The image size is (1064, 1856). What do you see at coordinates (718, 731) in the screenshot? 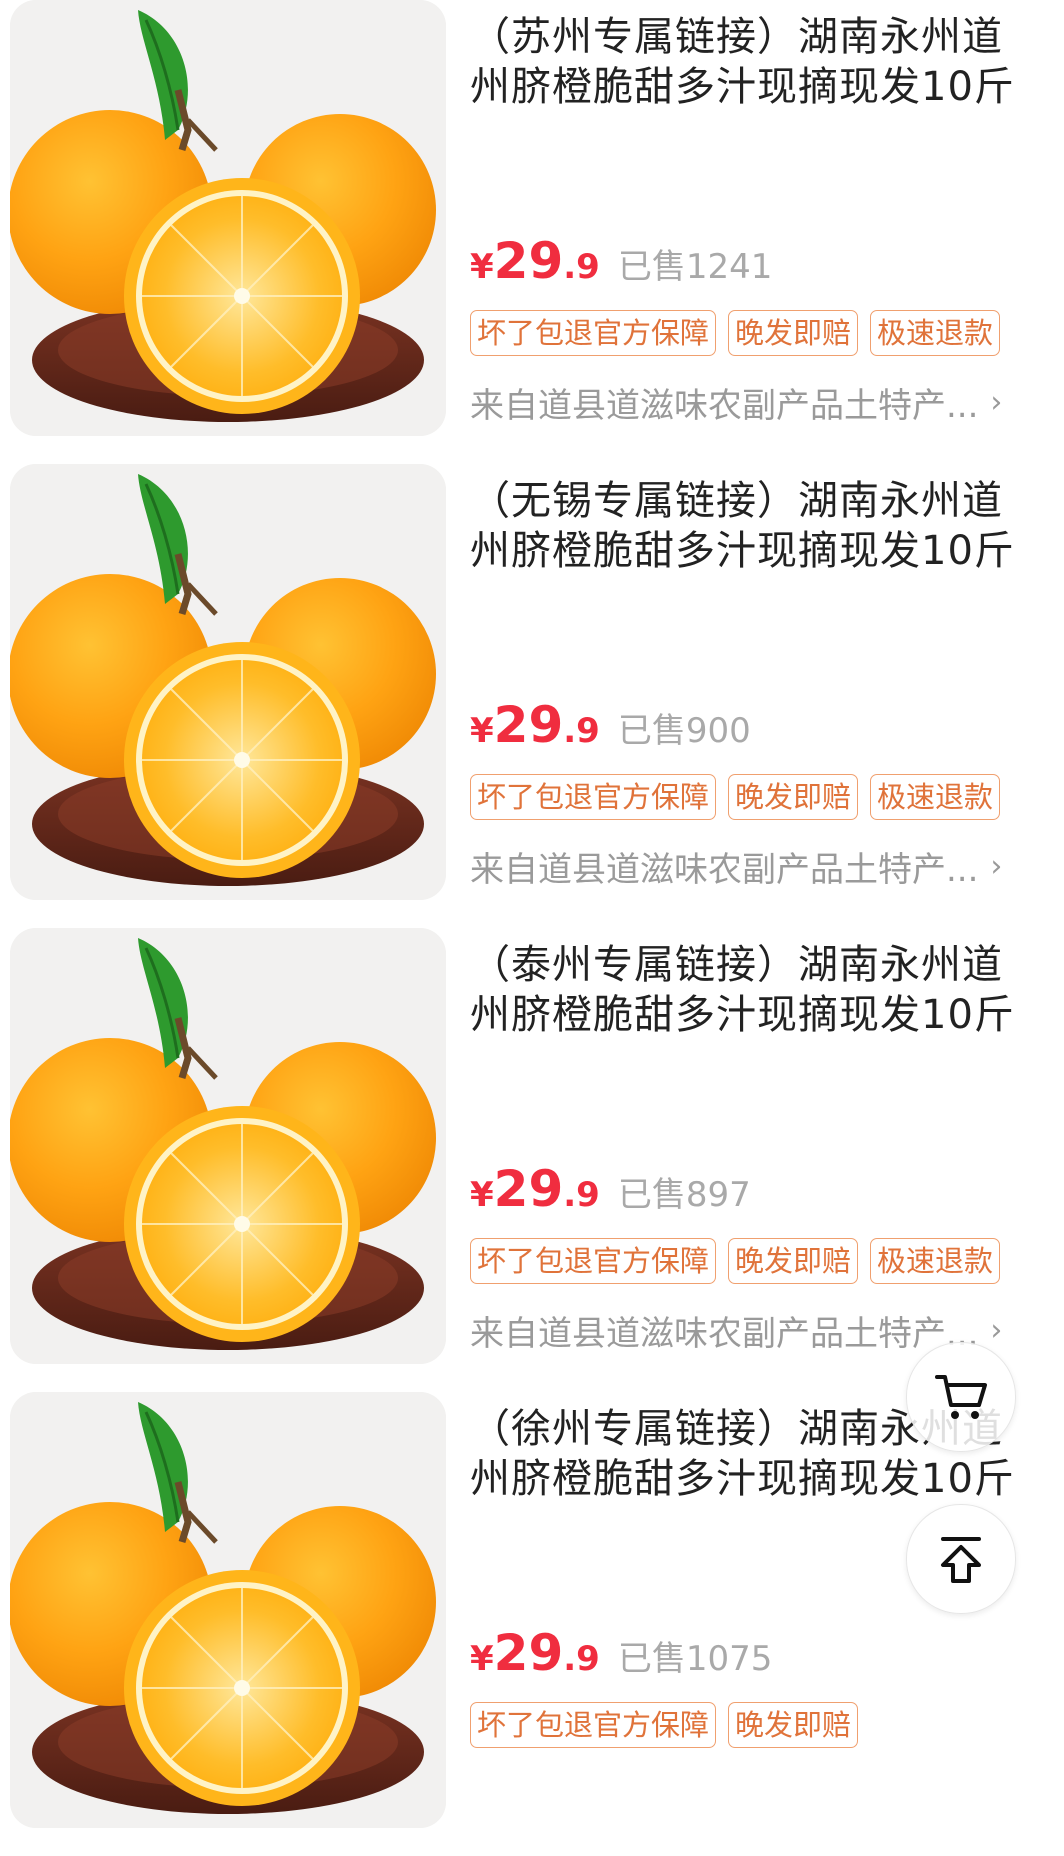
I see `sold-value: 900` at bounding box center [718, 731].